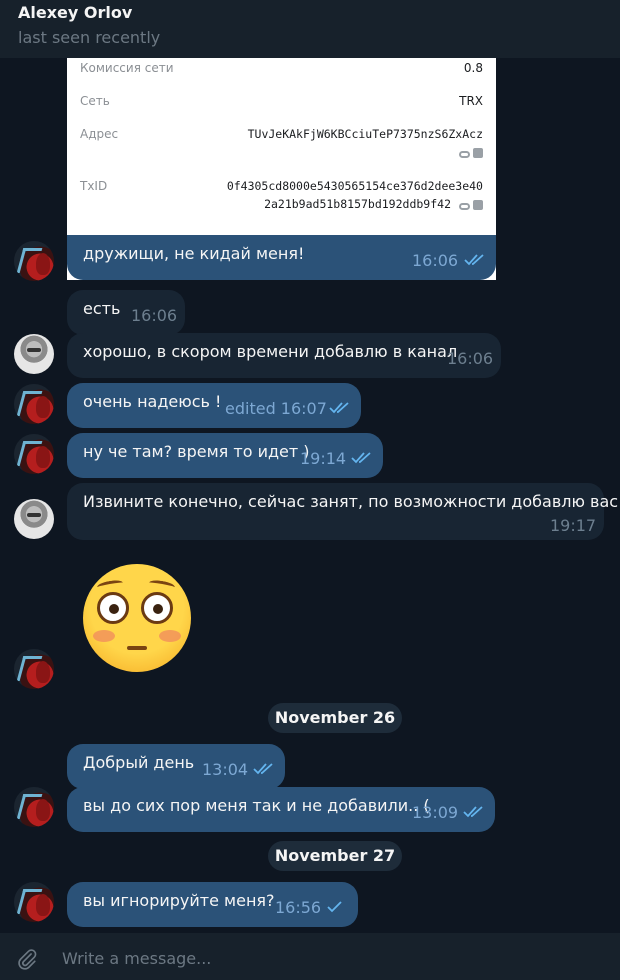 This screenshot has width=620, height=980. I want to click on txid-actions, so click(469, 206).